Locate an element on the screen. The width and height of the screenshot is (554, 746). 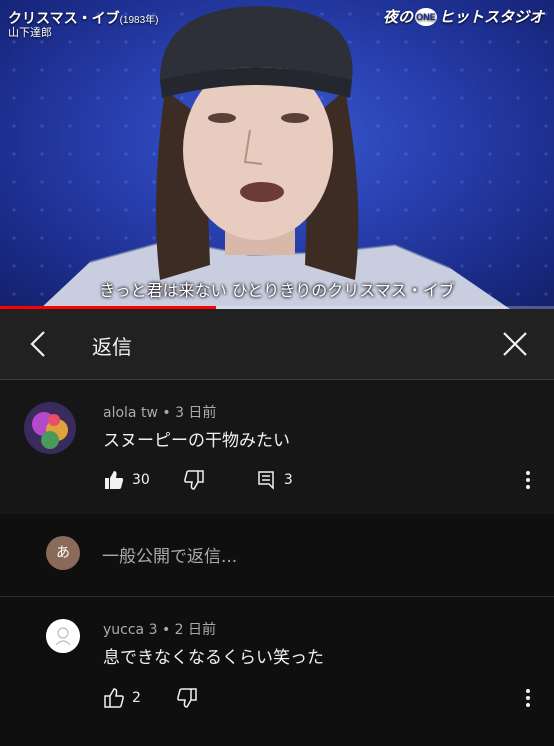
show-logo-badge: ONE is located at coordinates (425, 16).